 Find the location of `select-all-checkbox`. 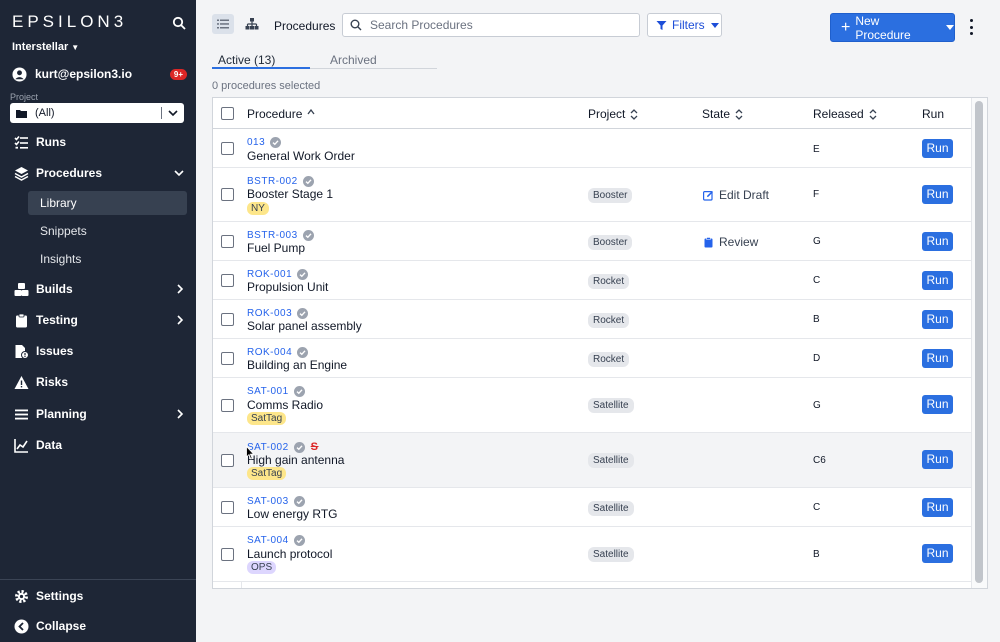

select-all-checkbox is located at coordinates (227, 113).